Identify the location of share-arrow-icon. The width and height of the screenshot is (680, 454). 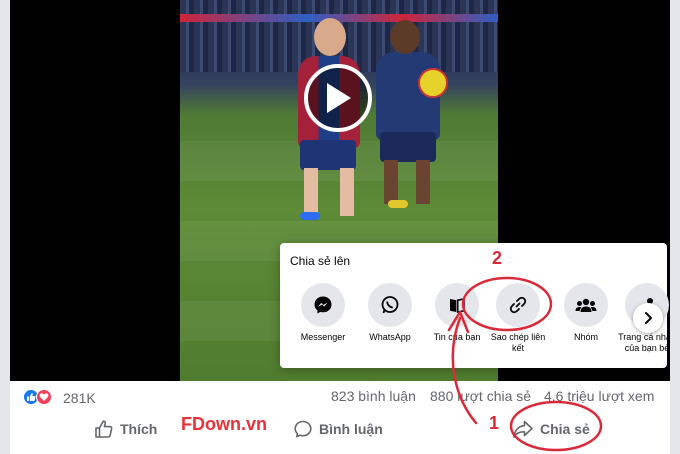
(523, 429).